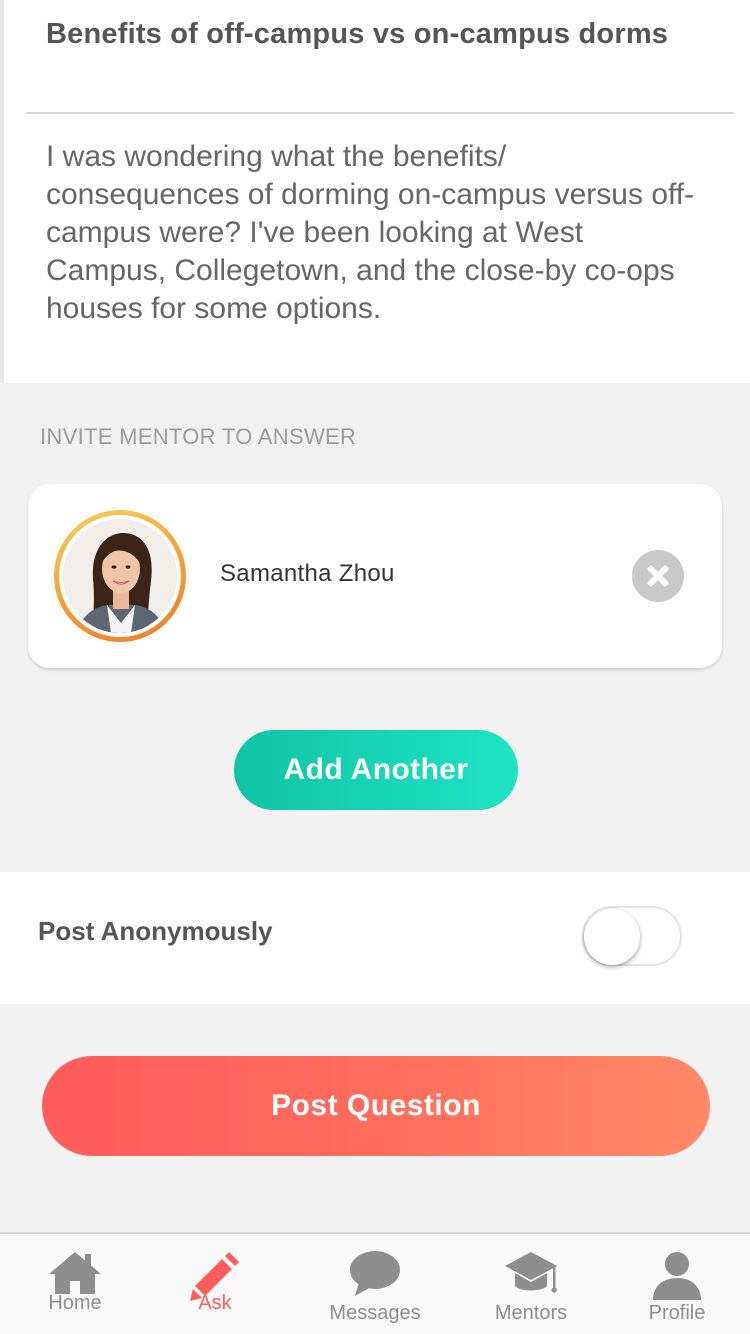 The width and height of the screenshot is (750, 1334). Describe the element at coordinates (375, 1313) in the screenshot. I see `tab-messages-label: Messages` at that location.